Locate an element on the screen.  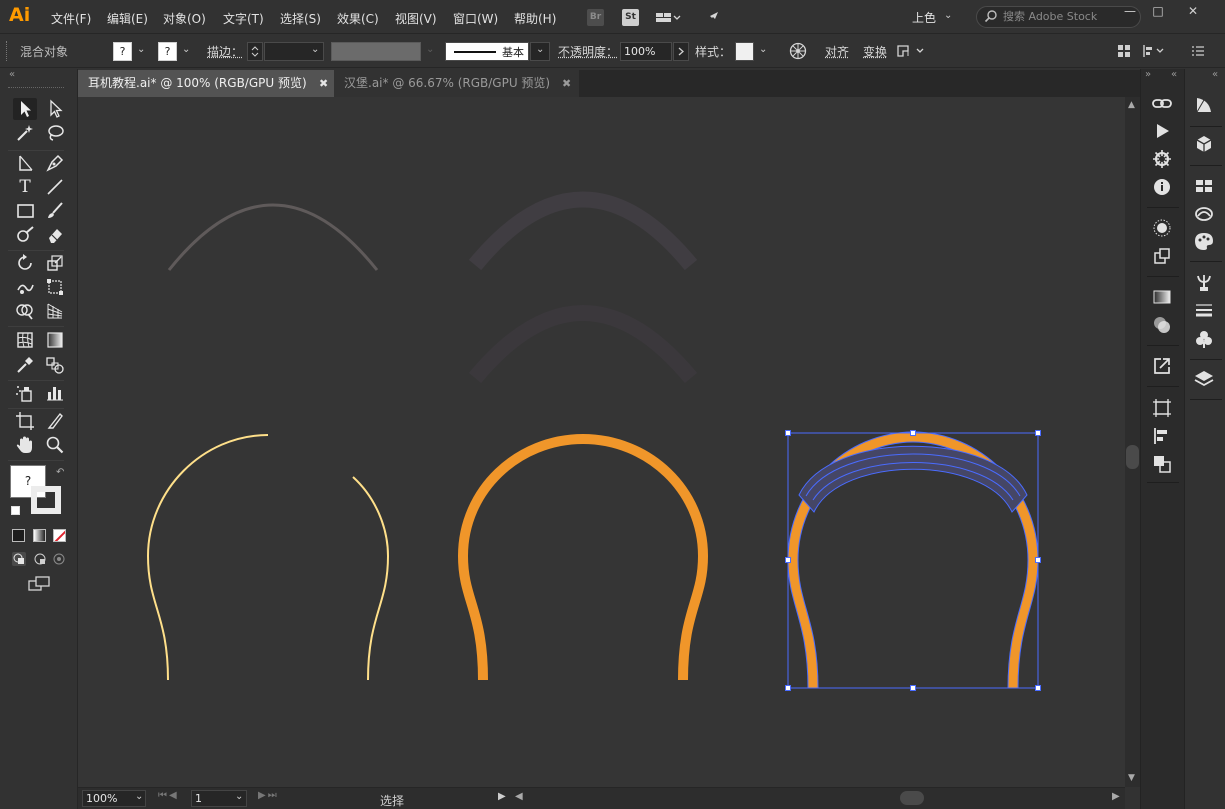
scroll-right-icon: ▶ is located at coordinates (1116, 796).